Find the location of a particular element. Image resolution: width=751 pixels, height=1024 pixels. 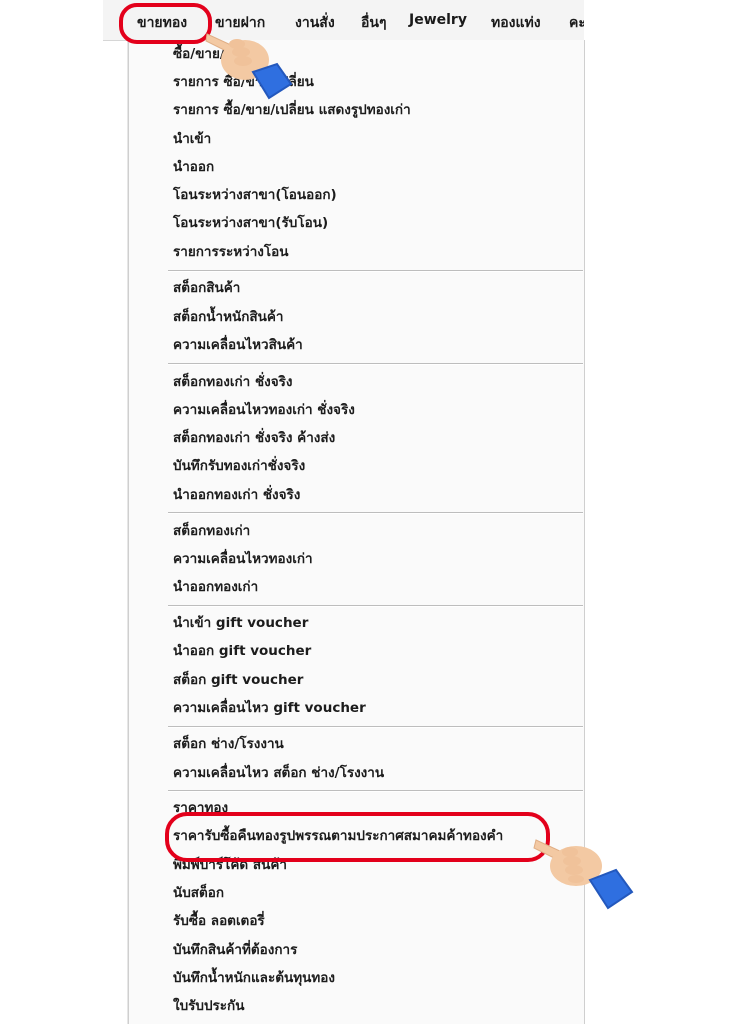

menu-item-workshop-stock: สต็อก ช่าง/โรงงาน is located at coordinates (228, 744).